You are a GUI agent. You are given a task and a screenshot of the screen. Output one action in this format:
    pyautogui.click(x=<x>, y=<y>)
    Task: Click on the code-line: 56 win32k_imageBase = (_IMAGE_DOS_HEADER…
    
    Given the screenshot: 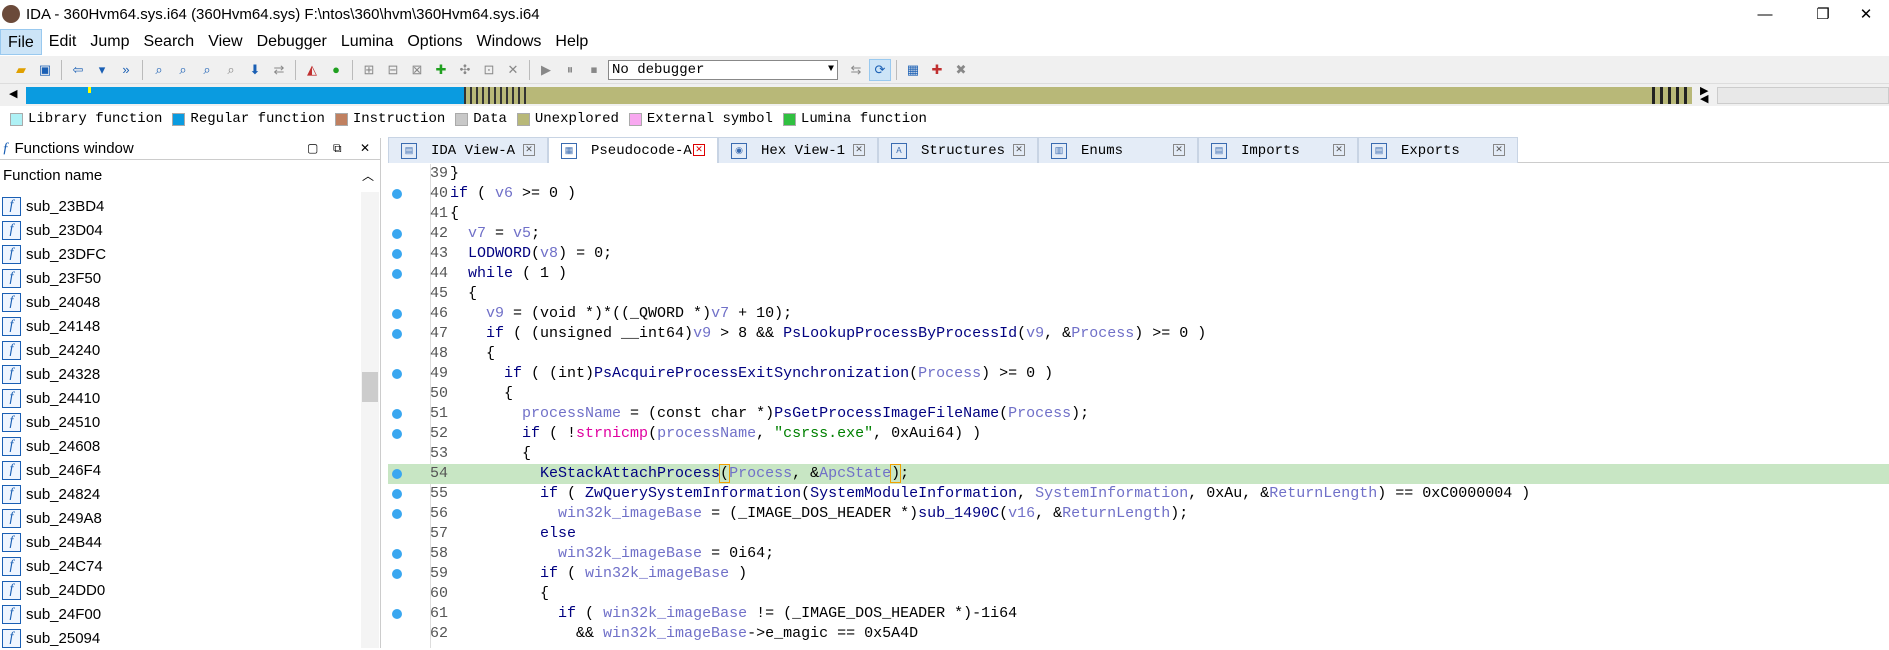 What is the action you would take?
    pyautogui.click(x=1138, y=514)
    